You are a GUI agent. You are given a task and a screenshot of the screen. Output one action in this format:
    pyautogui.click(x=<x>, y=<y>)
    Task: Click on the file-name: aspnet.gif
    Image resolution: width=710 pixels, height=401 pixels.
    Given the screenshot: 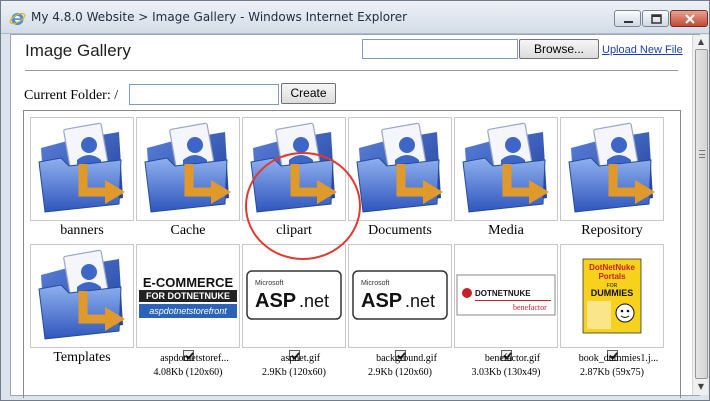 What is the action you would take?
    pyautogui.click(x=300, y=358)
    